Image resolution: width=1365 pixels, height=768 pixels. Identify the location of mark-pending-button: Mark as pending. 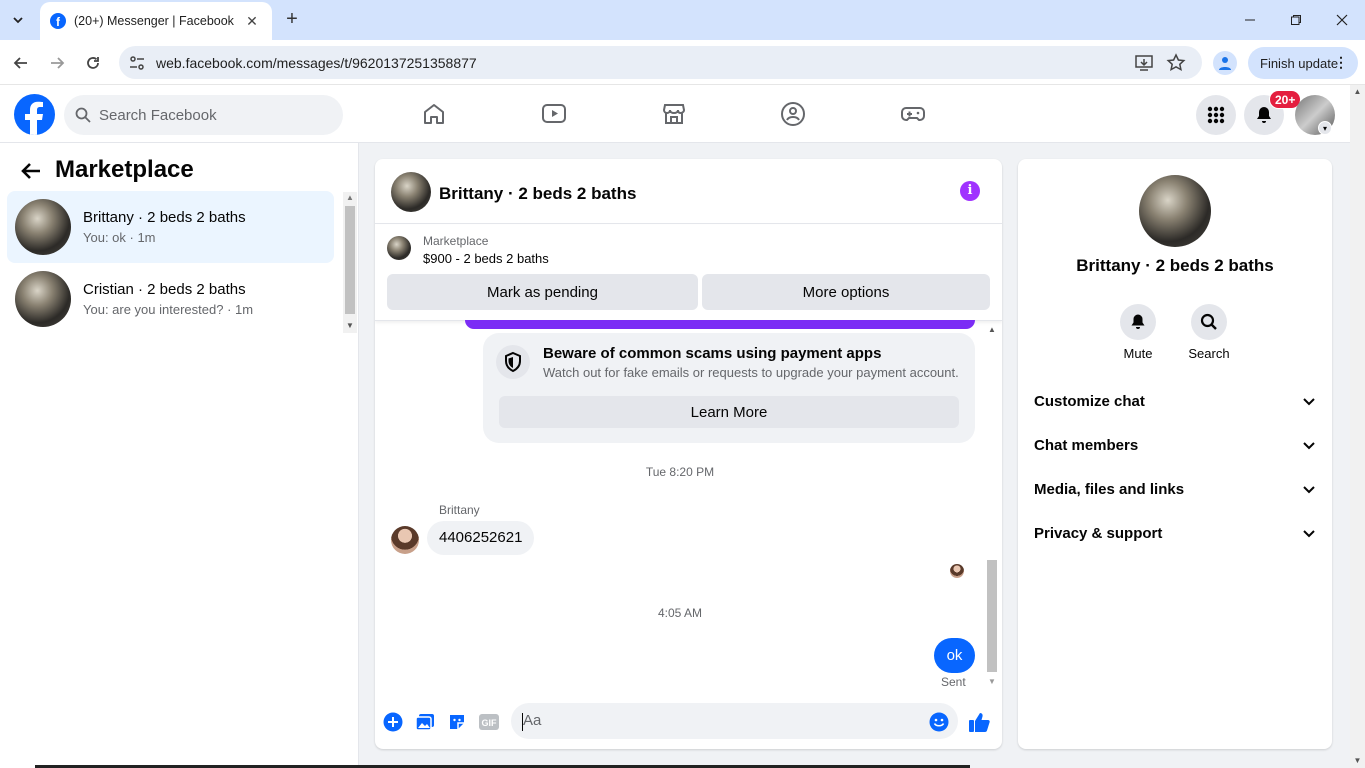
(542, 292).